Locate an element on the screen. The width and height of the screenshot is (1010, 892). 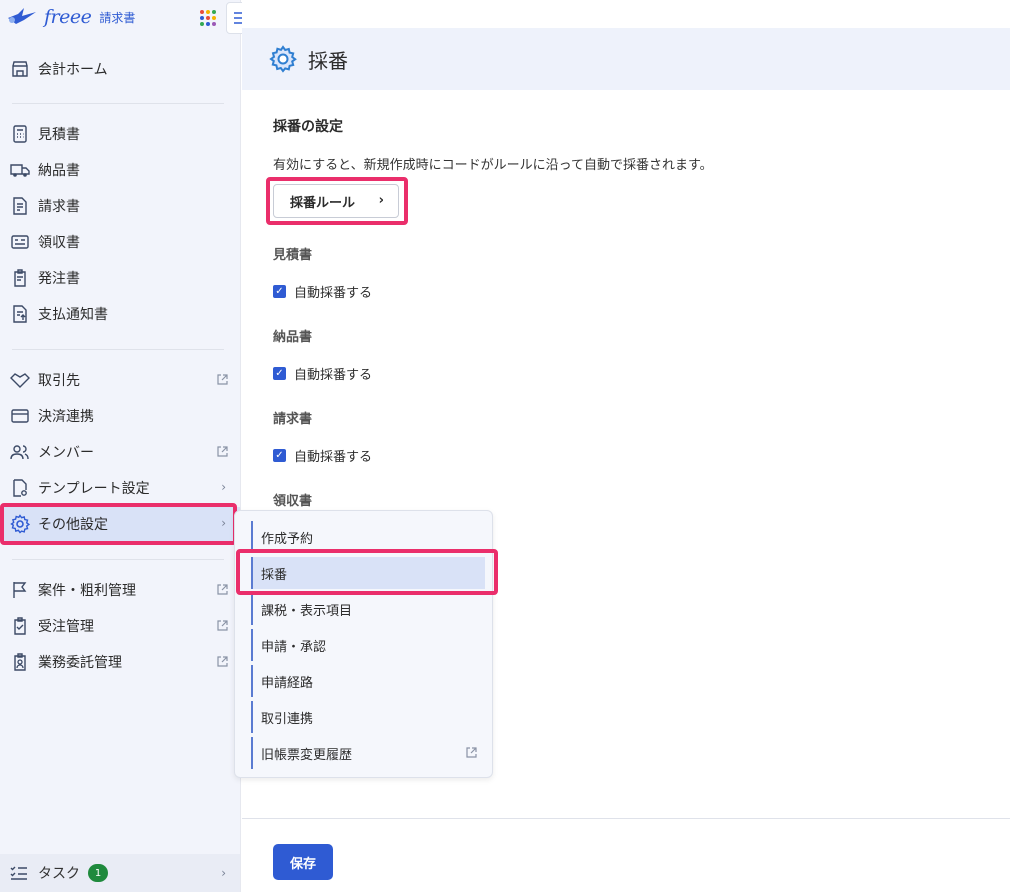
submenu-item-label: 申請・承認 is located at coordinates (294, 647).